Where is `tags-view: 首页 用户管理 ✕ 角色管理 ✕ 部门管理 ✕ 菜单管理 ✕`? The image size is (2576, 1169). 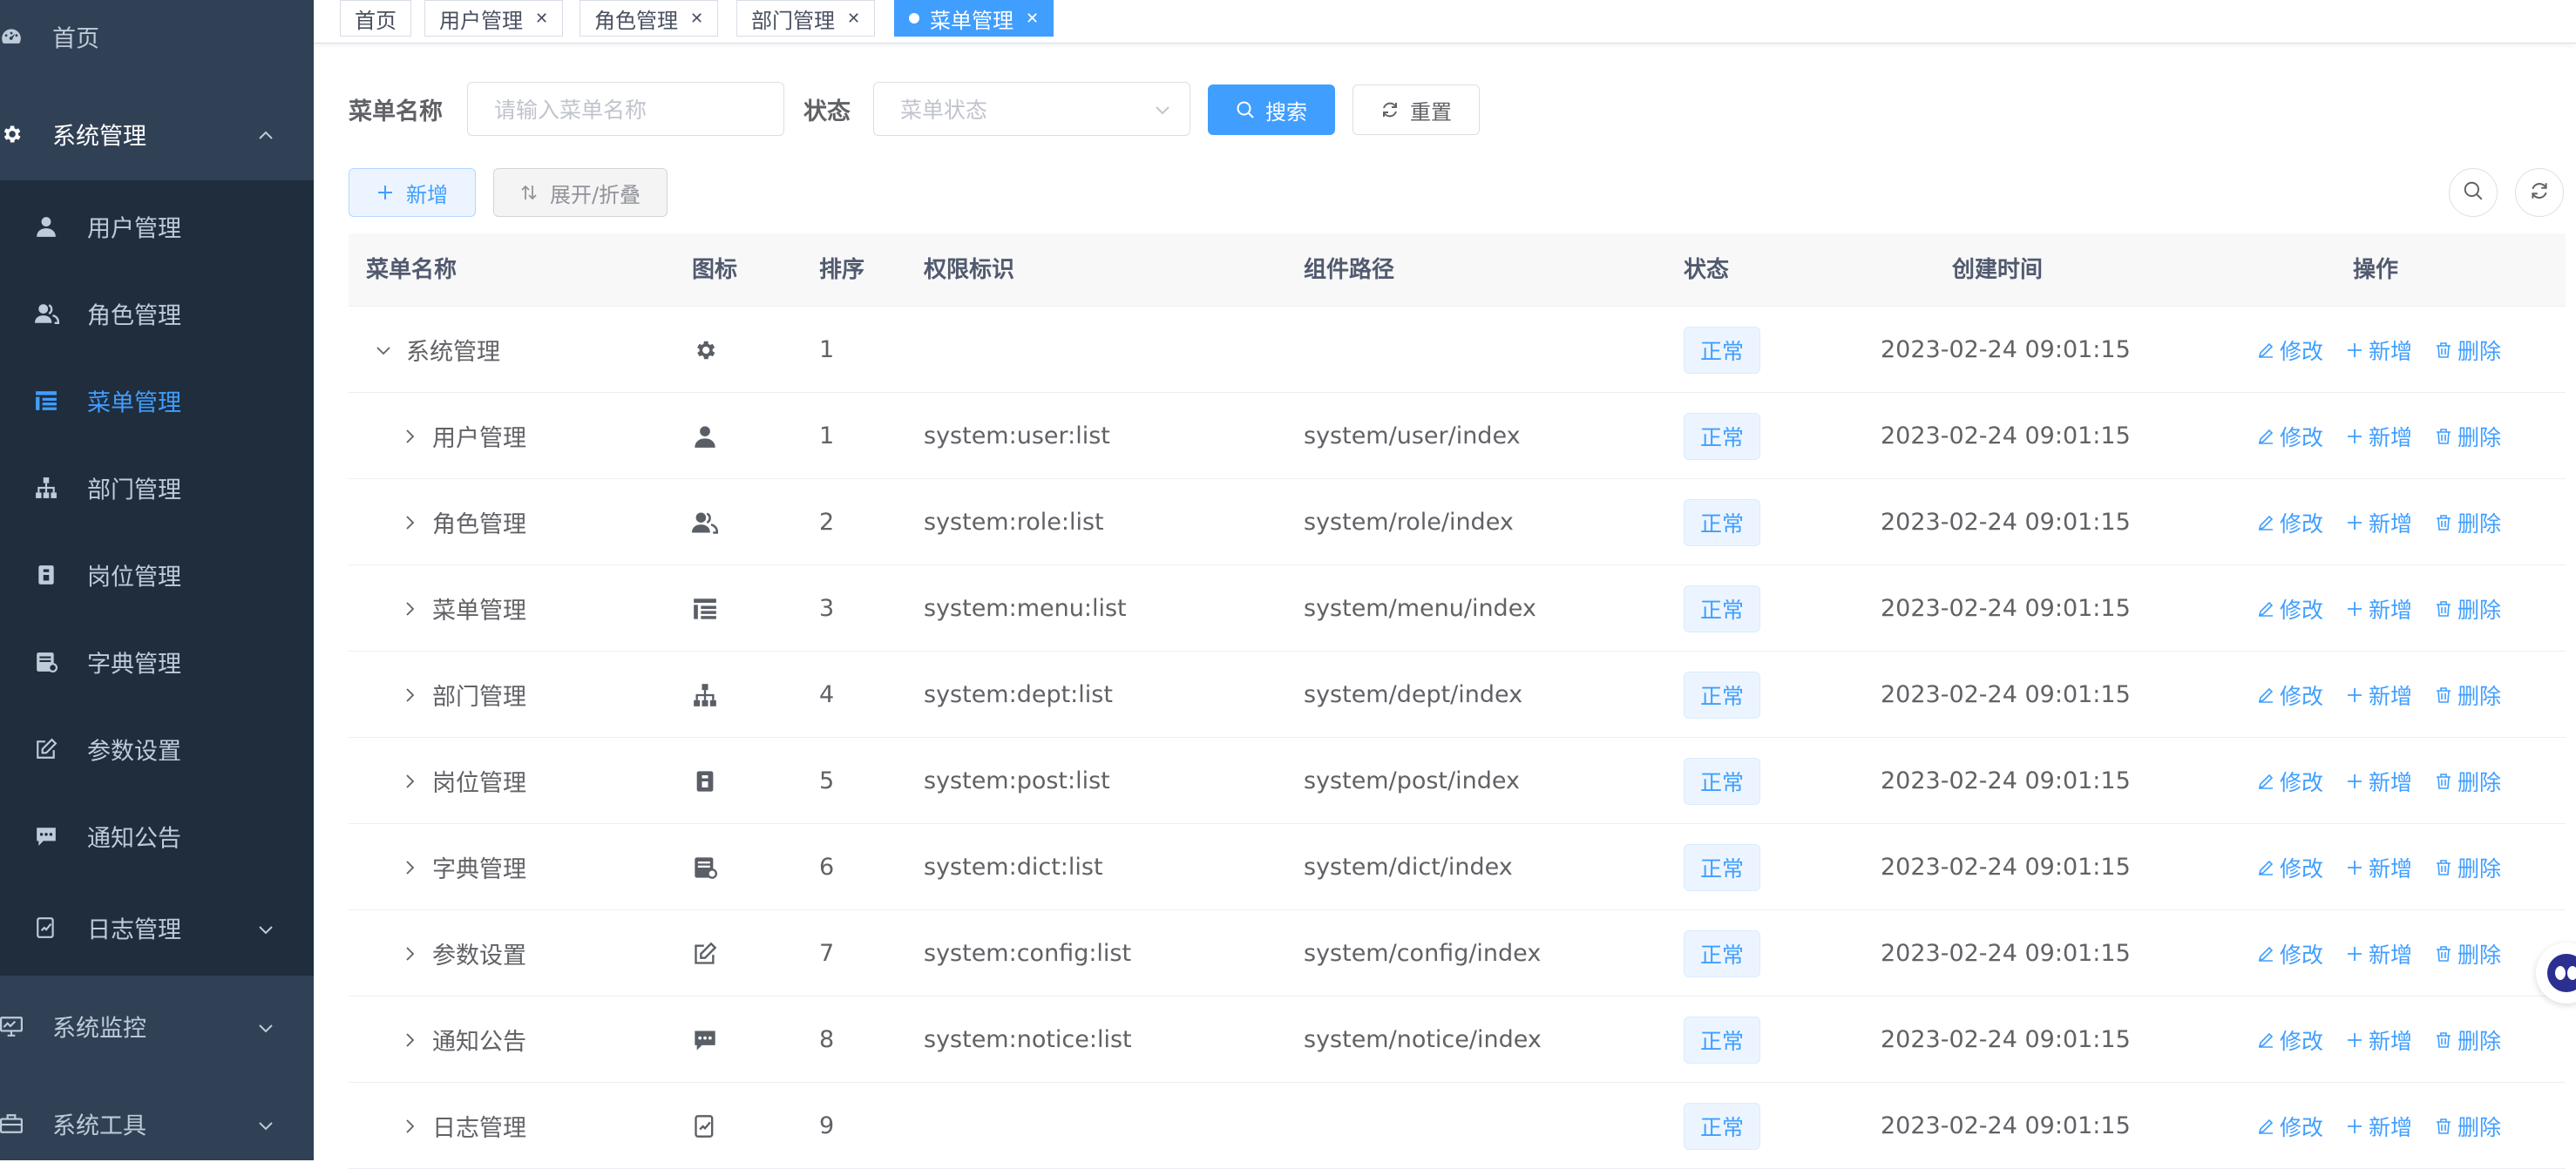
tags-view: 首页 用户管理 ✕ 角色管理 ✕ 部门管理 ✕ 菜单管理 ✕ is located at coordinates (1445, 22).